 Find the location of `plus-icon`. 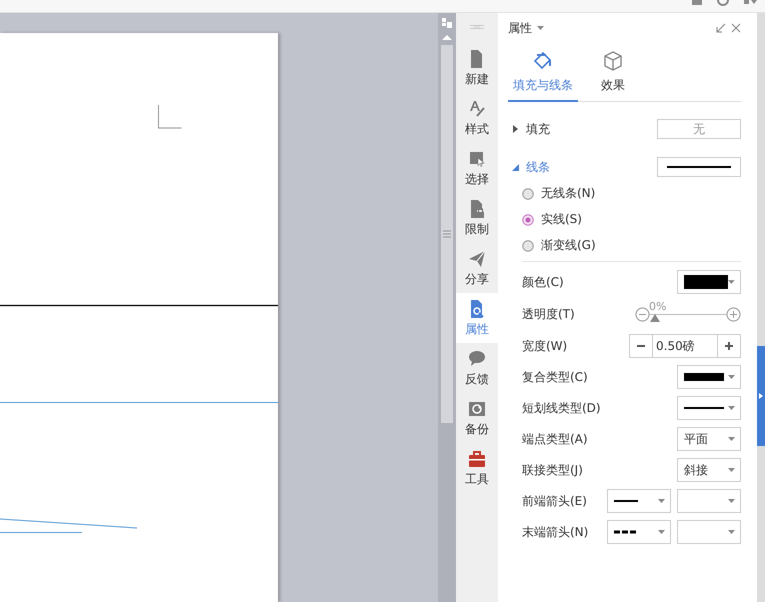

plus-icon is located at coordinates (729, 346).